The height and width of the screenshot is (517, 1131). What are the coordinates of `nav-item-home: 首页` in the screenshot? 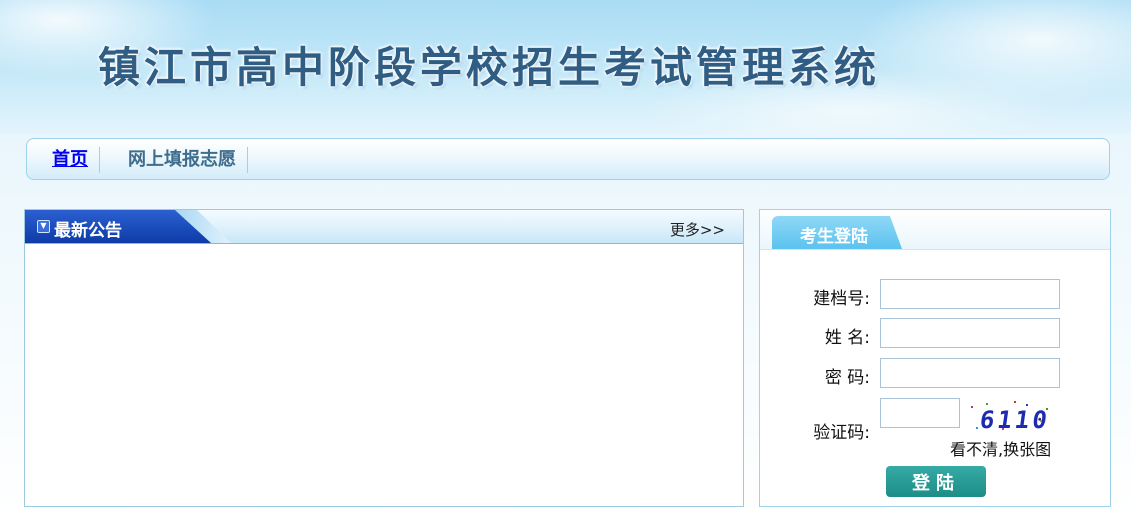 It's located at (70, 160).